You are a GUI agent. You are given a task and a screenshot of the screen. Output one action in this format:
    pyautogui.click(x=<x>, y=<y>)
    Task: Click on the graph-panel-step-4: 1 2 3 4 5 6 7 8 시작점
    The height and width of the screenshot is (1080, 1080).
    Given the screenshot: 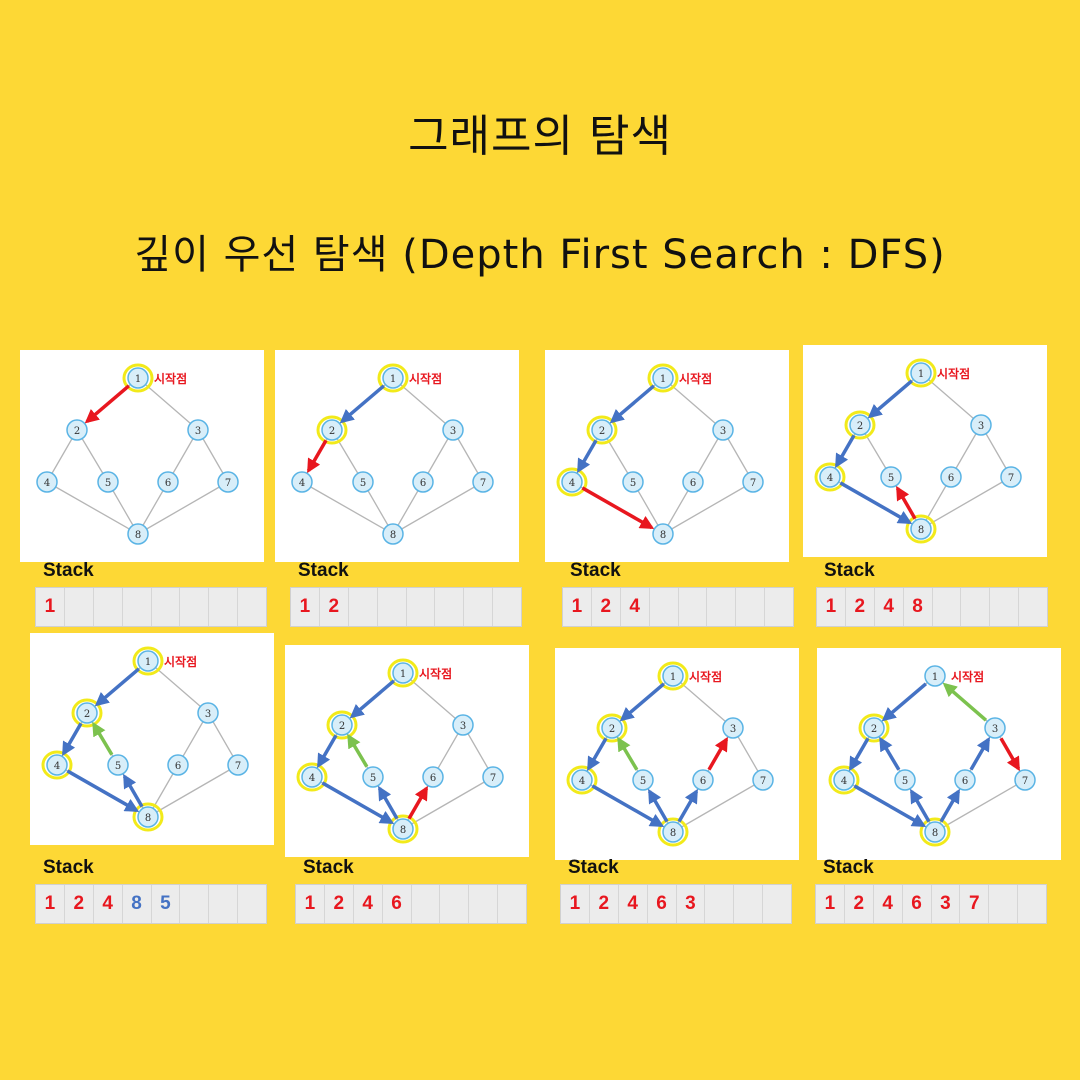 What is the action you would take?
    pyautogui.click(x=925, y=451)
    